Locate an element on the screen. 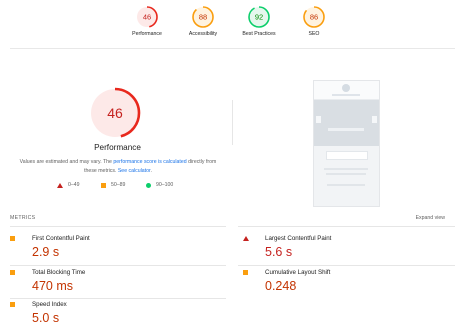 This screenshot has width=455, height=331. seo-score: 86 is located at coordinates (314, 17).